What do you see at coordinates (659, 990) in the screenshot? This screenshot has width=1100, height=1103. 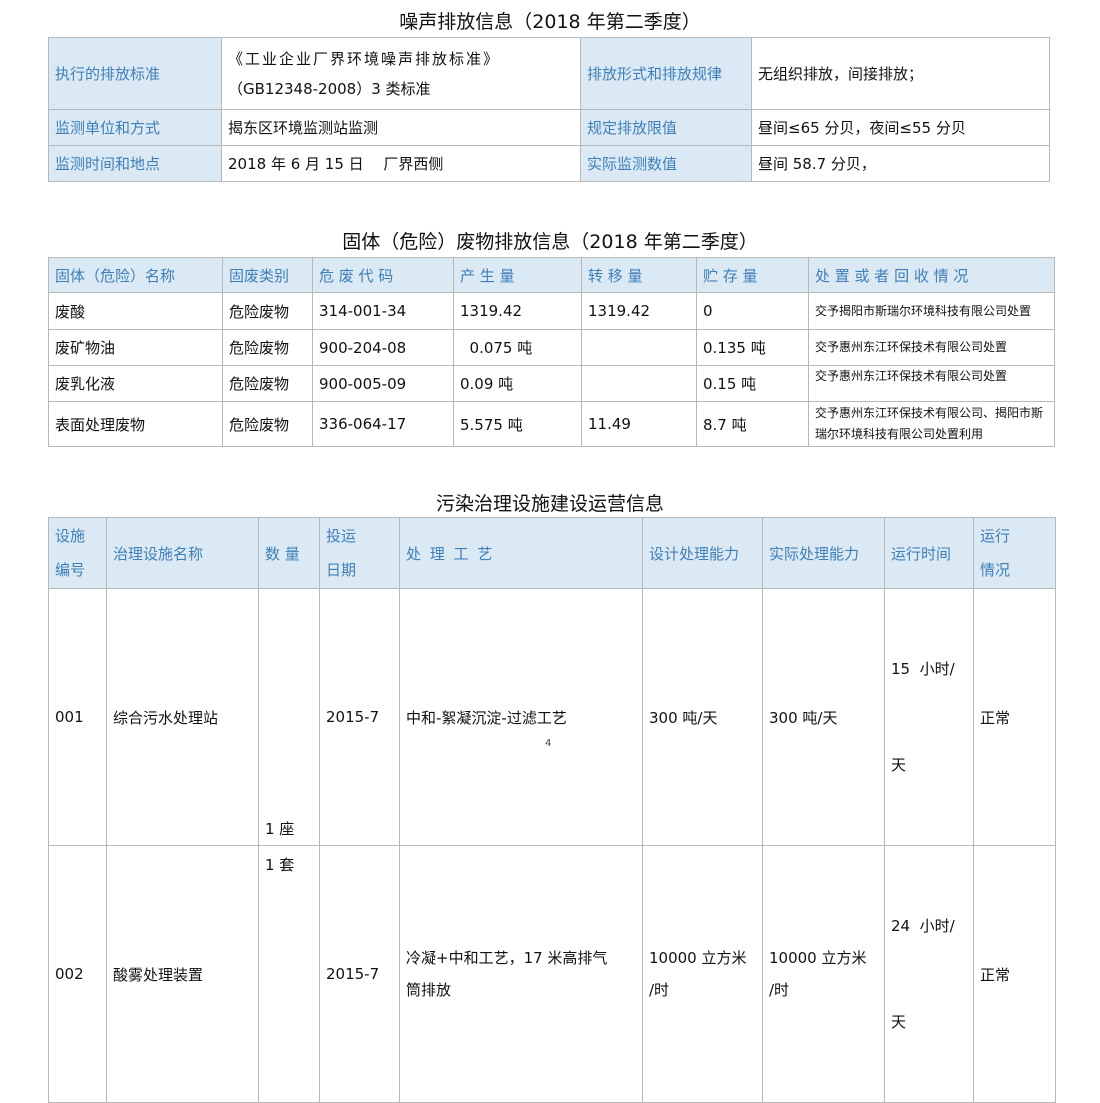 I see `facility-design-line2: /时` at bounding box center [659, 990].